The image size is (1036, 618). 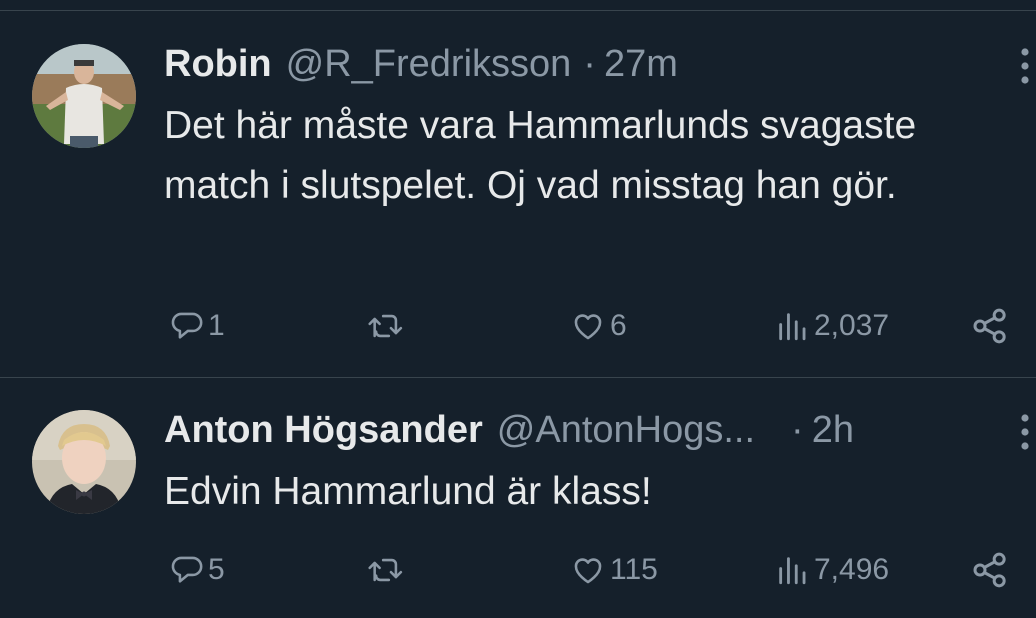 What do you see at coordinates (618, 325) in the screenshot?
I see `like-count: 6` at bounding box center [618, 325].